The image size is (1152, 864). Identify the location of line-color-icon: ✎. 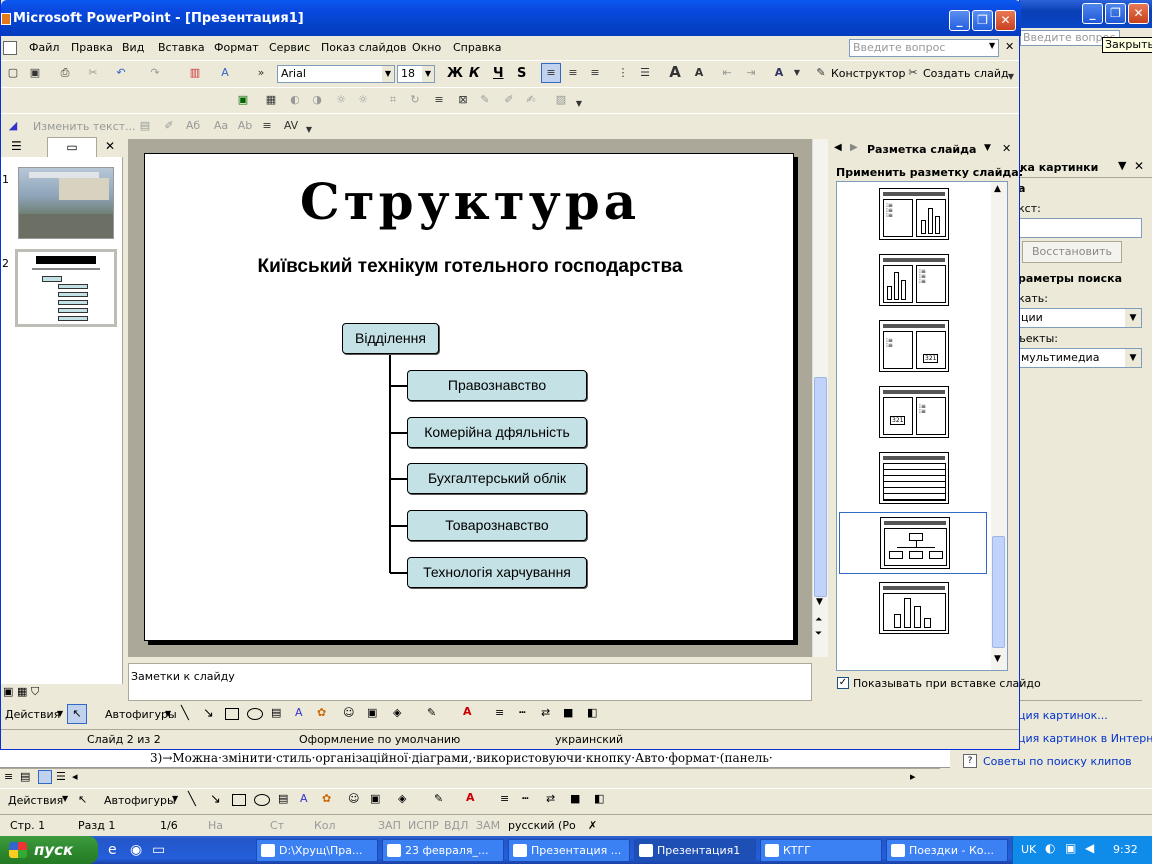
(431, 712).